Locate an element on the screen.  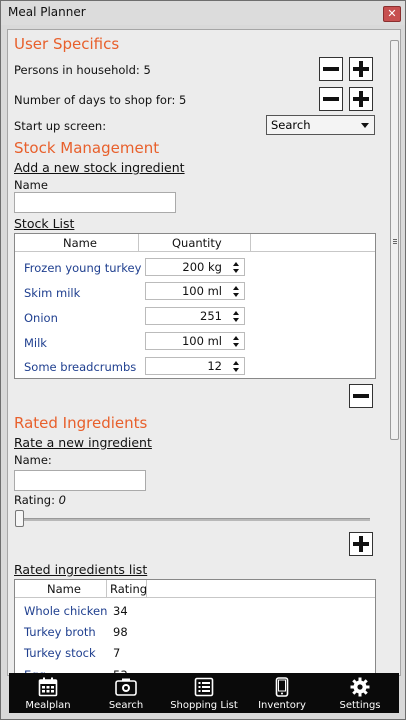
chevron-down-icon is located at coordinates (365, 125).